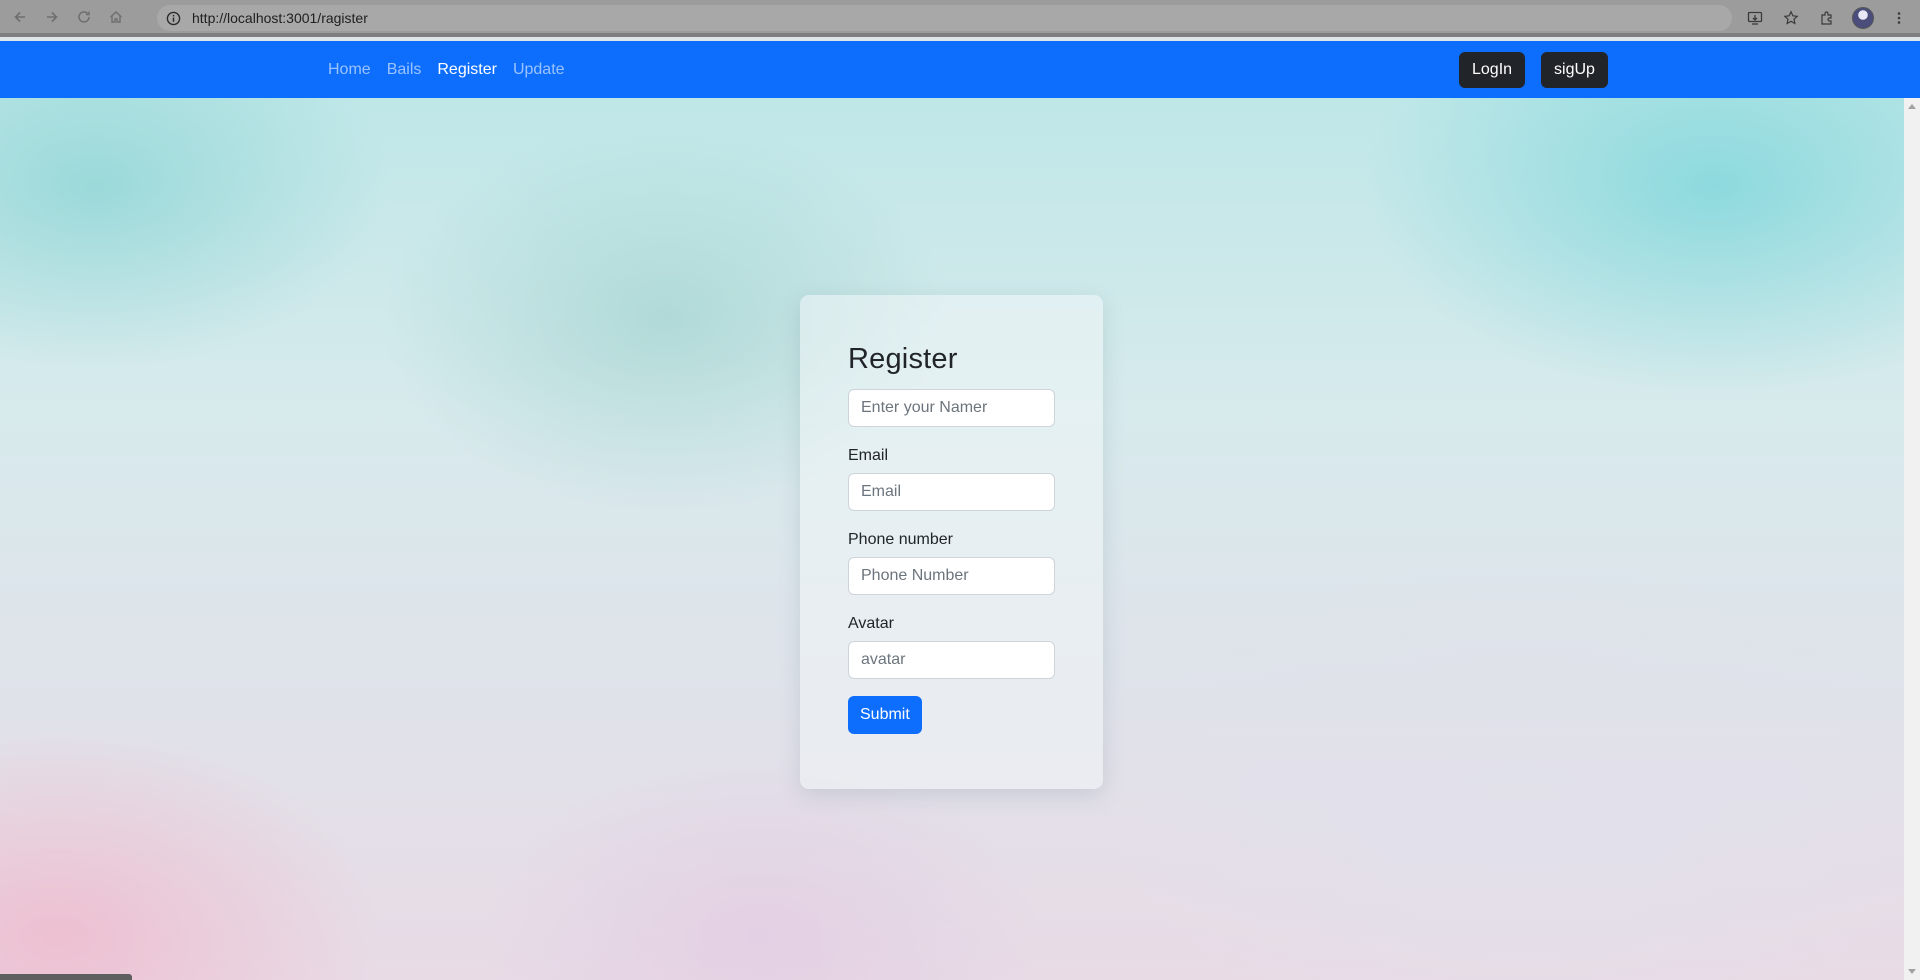  Describe the element at coordinates (1791, 18) in the screenshot. I see `bookmark-star-icon` at that location.